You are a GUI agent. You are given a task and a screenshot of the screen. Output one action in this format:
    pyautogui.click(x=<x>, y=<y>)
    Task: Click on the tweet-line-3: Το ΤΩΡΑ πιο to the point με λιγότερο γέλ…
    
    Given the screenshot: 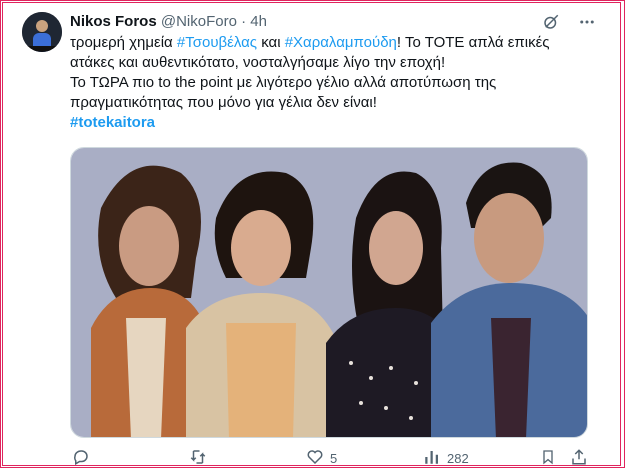 What is the action you would take?
    pyautogui.click(x=283, y=82)
    